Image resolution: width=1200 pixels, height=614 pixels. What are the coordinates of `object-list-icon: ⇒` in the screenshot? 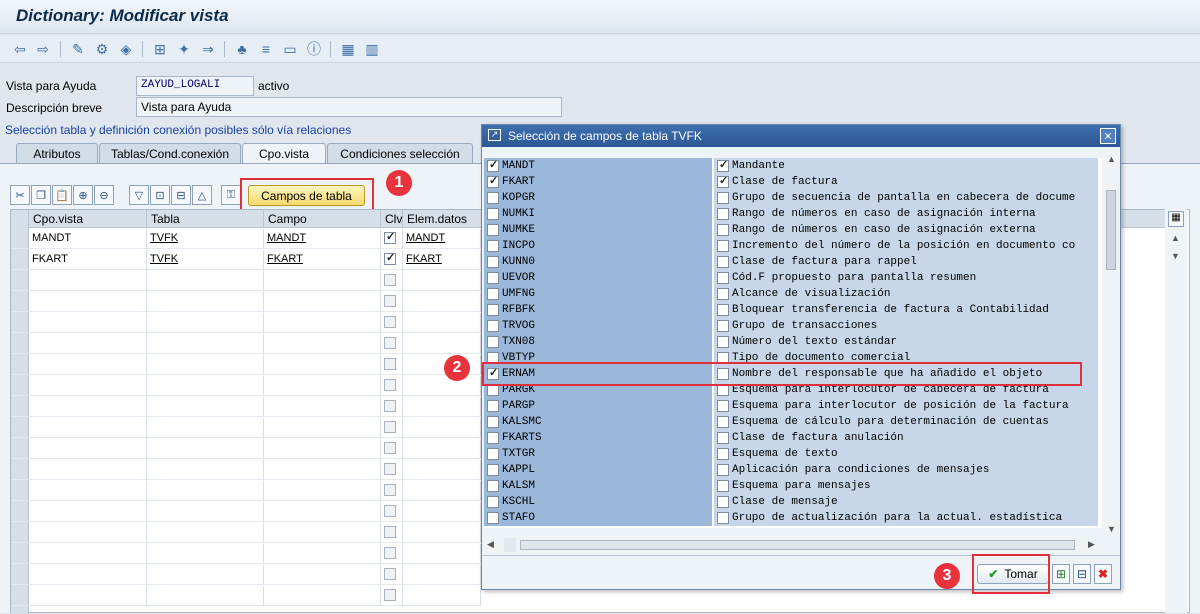 It's located at (208, 49).